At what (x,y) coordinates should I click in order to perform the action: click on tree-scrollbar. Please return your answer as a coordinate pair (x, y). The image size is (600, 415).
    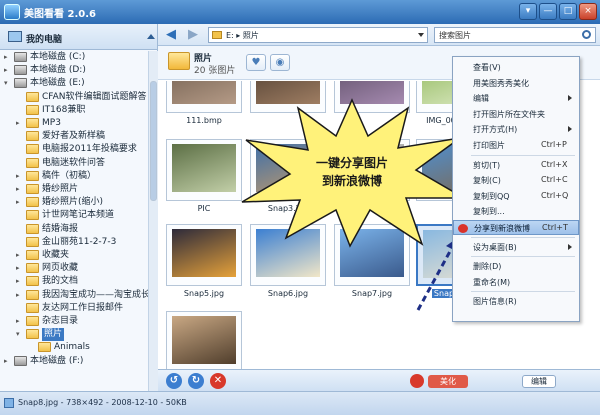
    Looking at the image, I should click on (153, 221).